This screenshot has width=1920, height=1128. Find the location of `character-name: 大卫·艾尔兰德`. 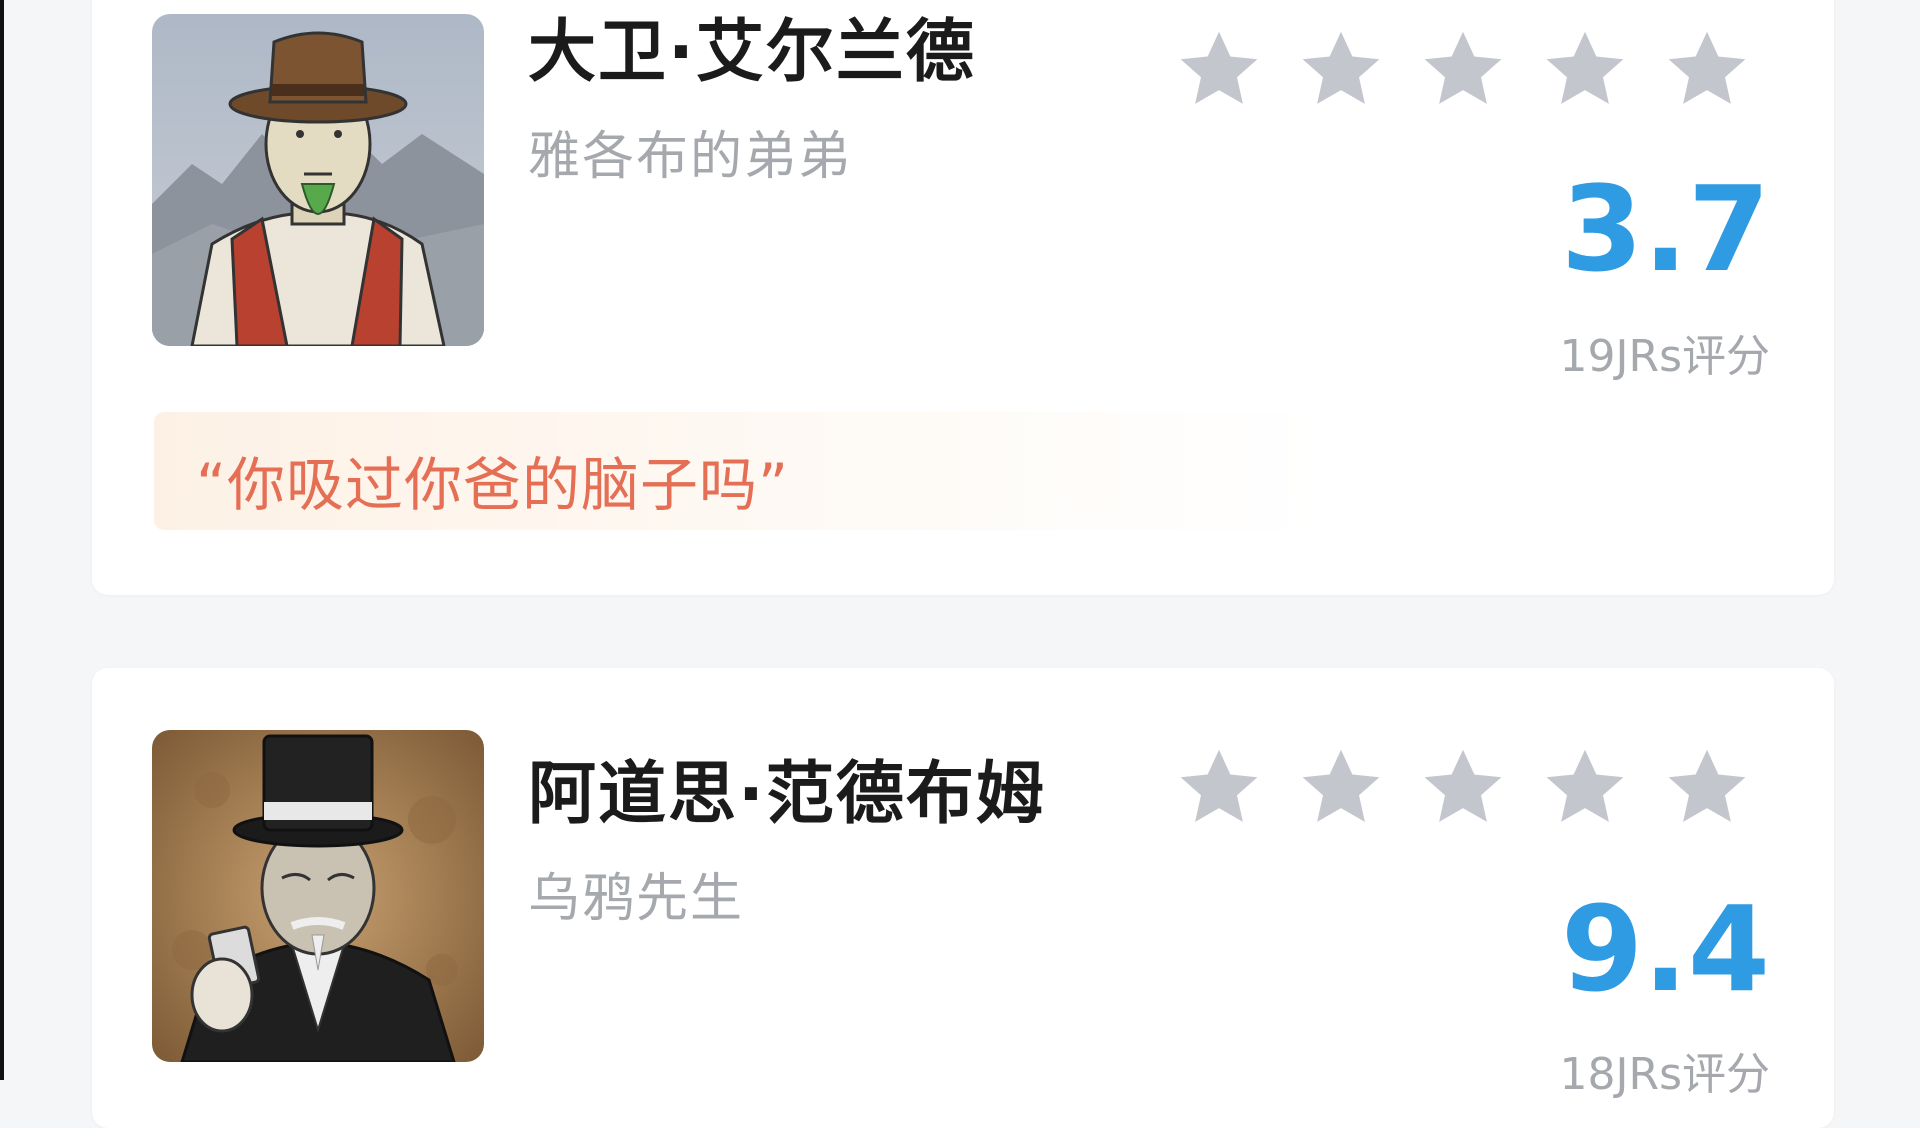

character-name: 大卫·艾尔兰德 is located at coordinates (752, 52).